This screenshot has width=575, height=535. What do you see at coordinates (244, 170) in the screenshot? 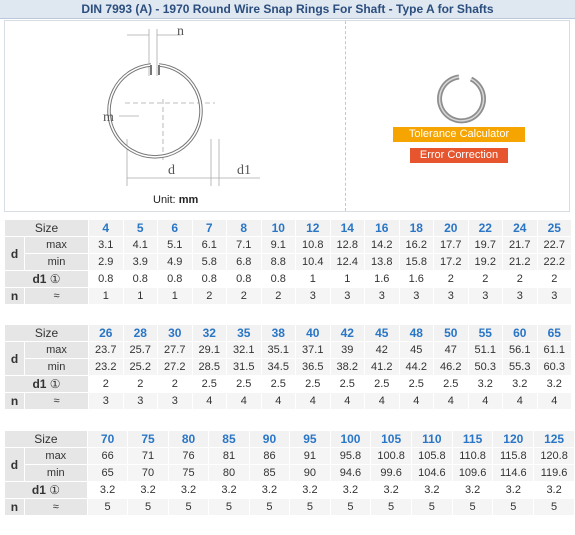
I see `label-d1: d1` at bounding box center [244, 170].